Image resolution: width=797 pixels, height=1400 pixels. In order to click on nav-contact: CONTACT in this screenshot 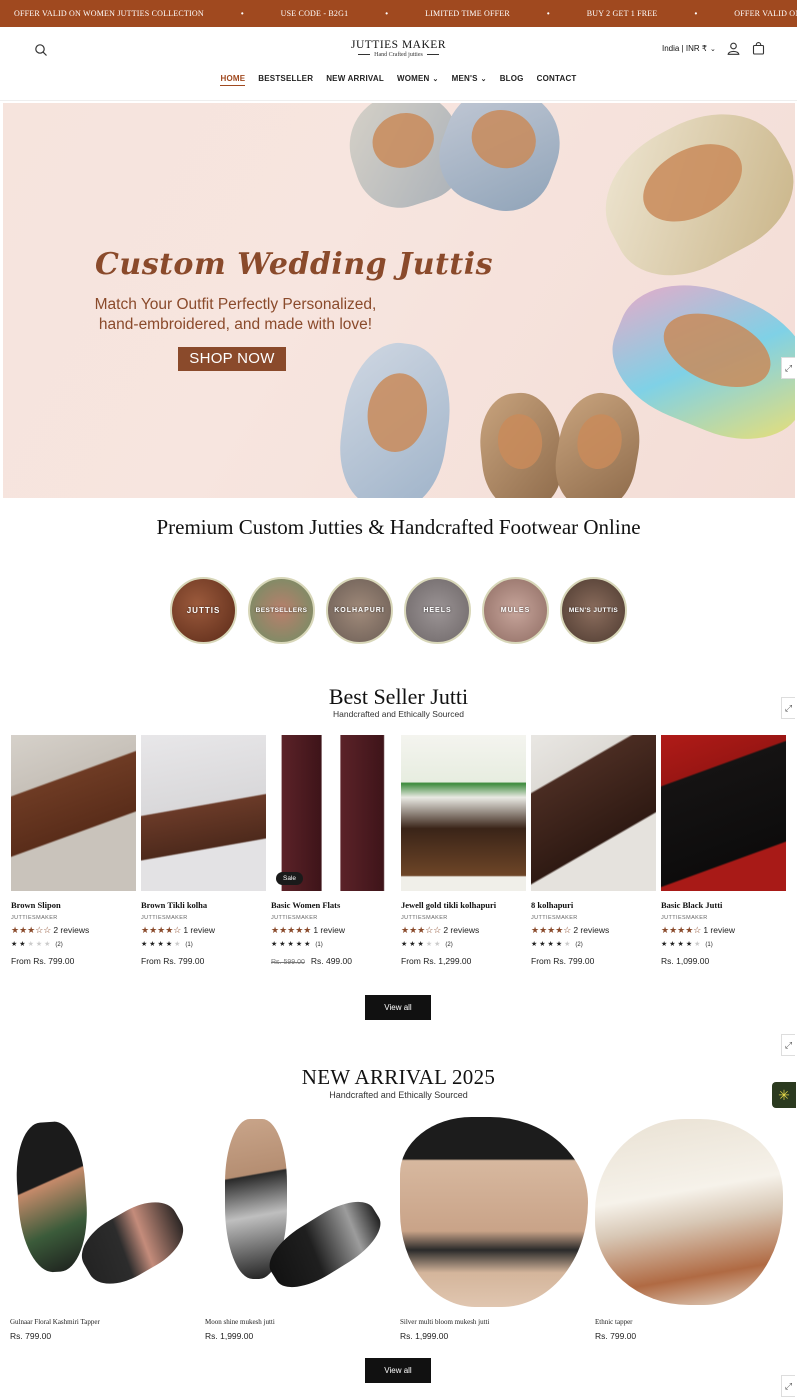, I will do `click(557, 78)`.